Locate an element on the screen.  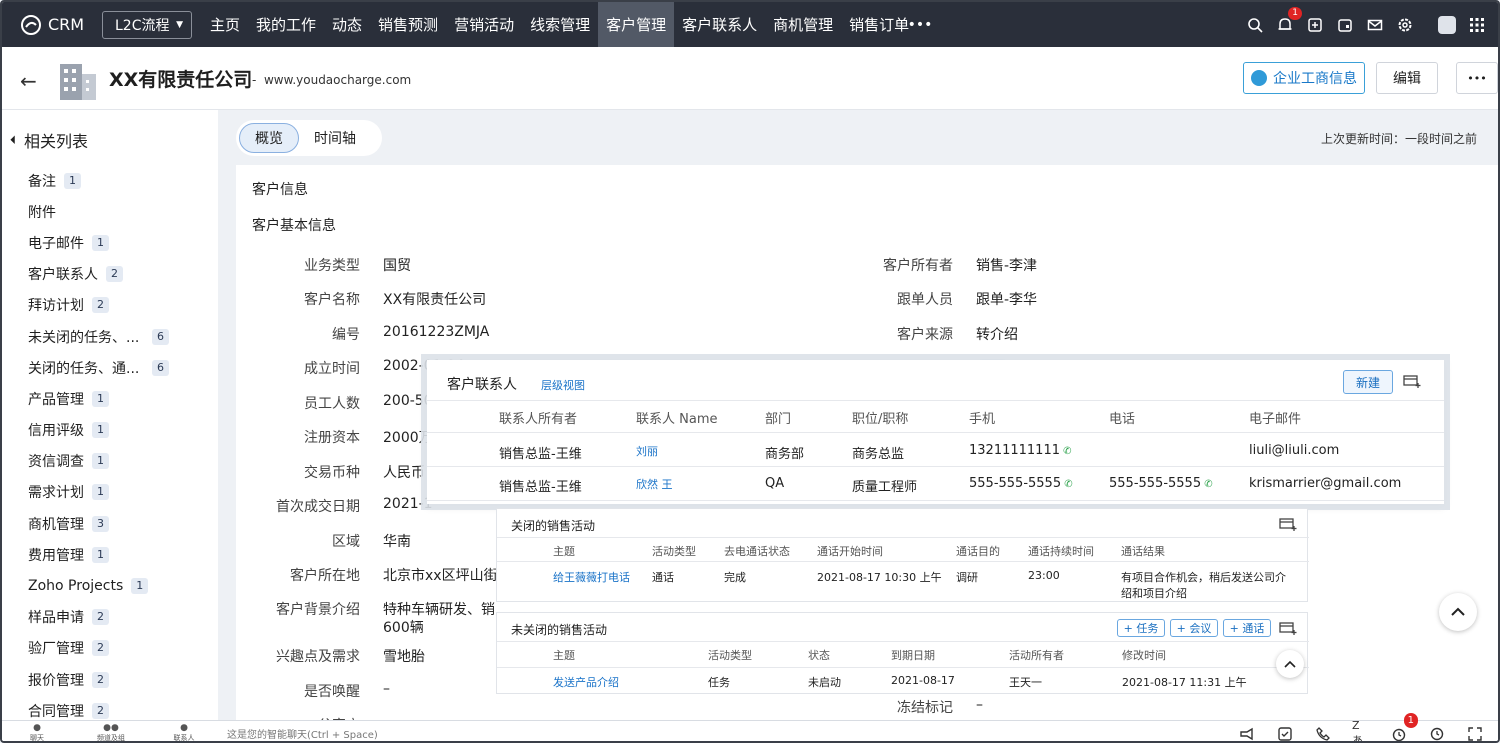
field-value: – is located at coordinates (386, 689).